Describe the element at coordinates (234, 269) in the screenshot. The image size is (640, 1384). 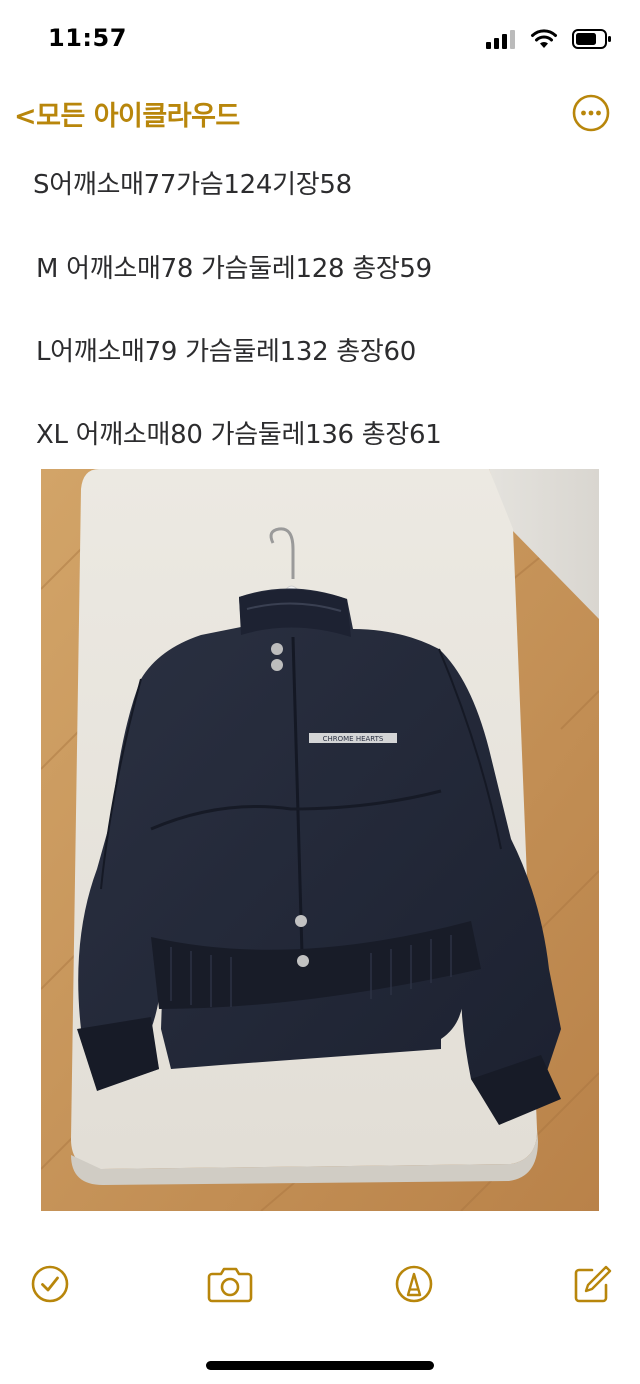
I see `note-line-size-m: M 어깨소매78 가슴둘레128 총장59` at that location.